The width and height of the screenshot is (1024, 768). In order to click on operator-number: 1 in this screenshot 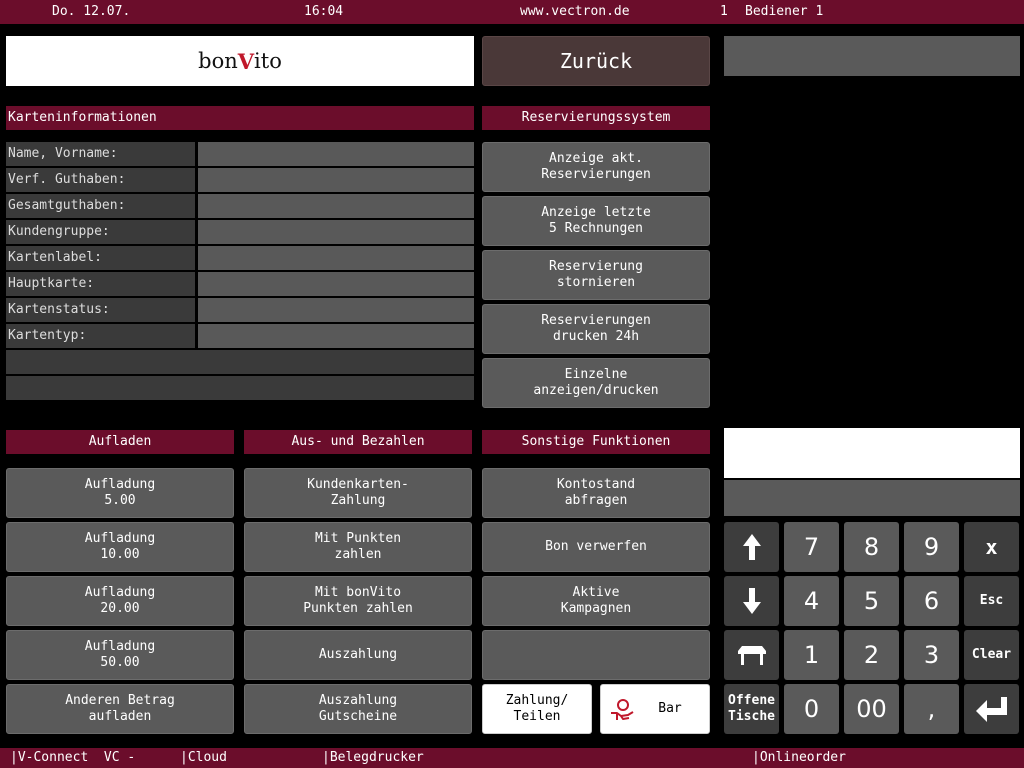, I will do `click(724, 11)`.